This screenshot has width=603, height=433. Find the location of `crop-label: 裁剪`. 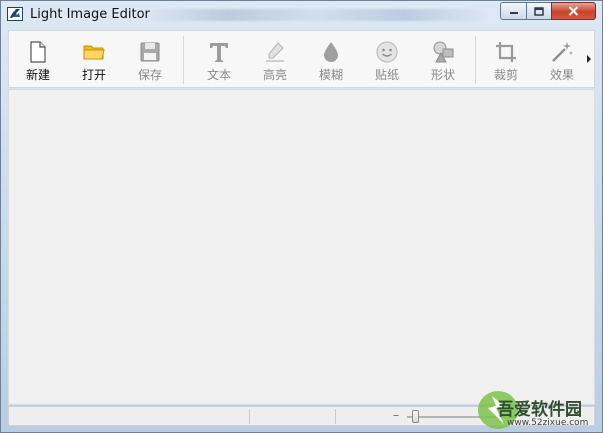

crop-label: 裁剪 is located at coordinates (505, 75).